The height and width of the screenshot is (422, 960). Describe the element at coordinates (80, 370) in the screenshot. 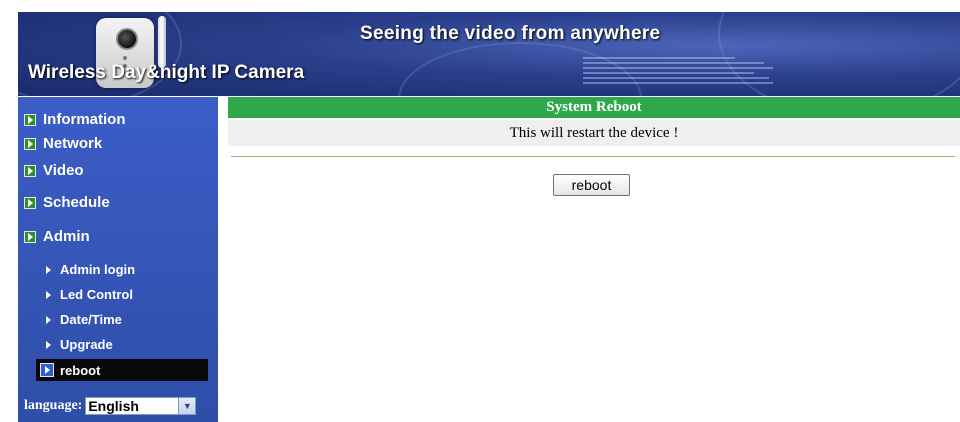

I see `submenu-item-label: reboot` at that location.